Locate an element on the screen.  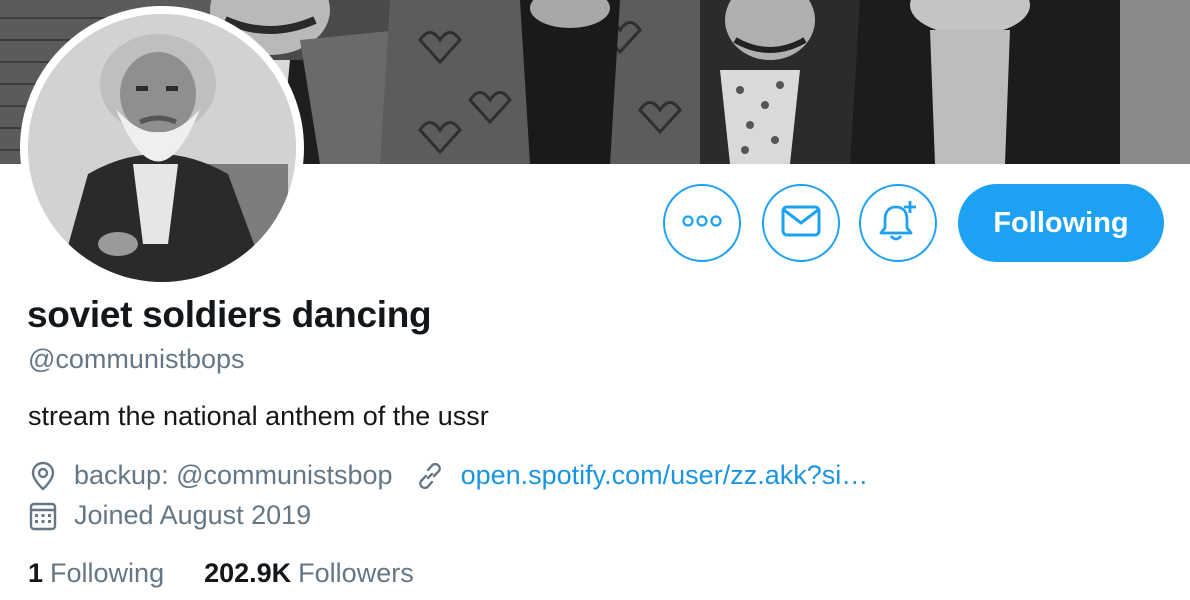
more-options-button is located at coordinates (702, 223).